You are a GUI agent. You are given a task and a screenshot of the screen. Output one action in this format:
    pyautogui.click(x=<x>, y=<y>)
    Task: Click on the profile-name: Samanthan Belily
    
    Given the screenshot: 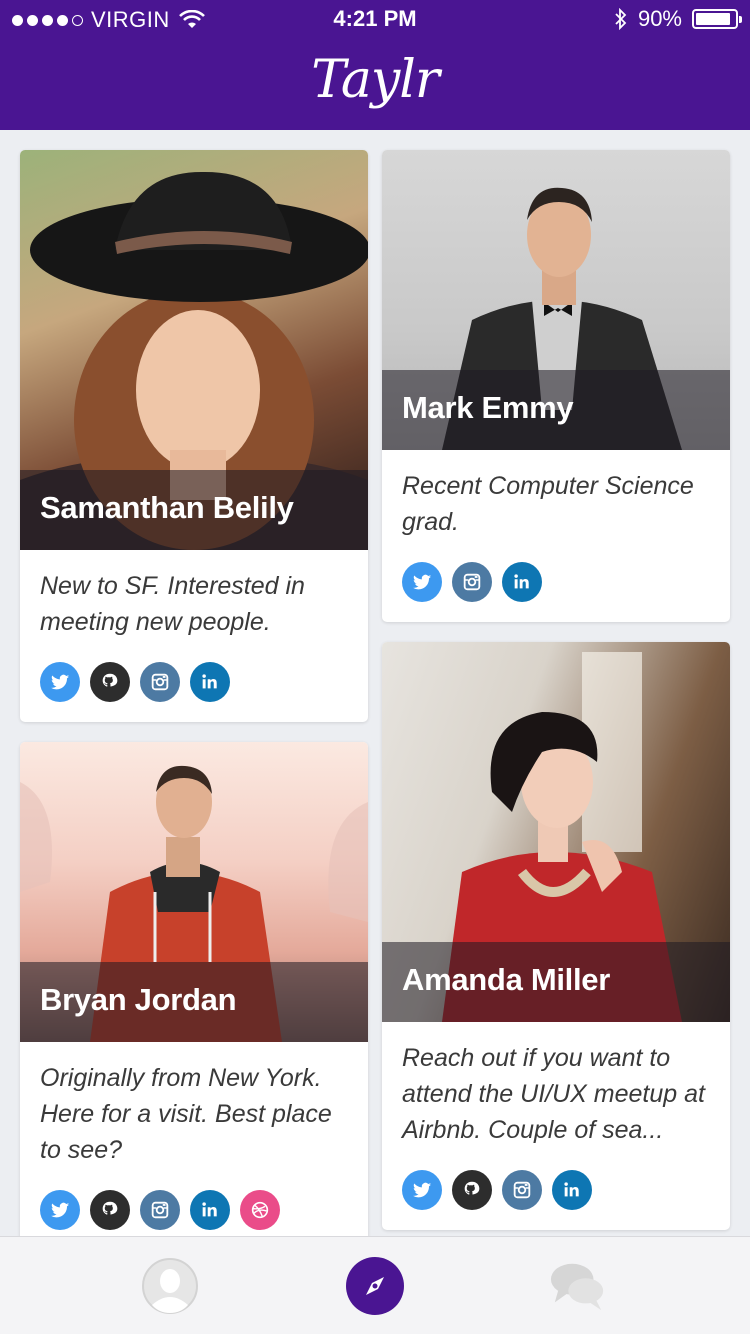 What is the action you would take?
    pyautogui.click(x=194, y=510)
    